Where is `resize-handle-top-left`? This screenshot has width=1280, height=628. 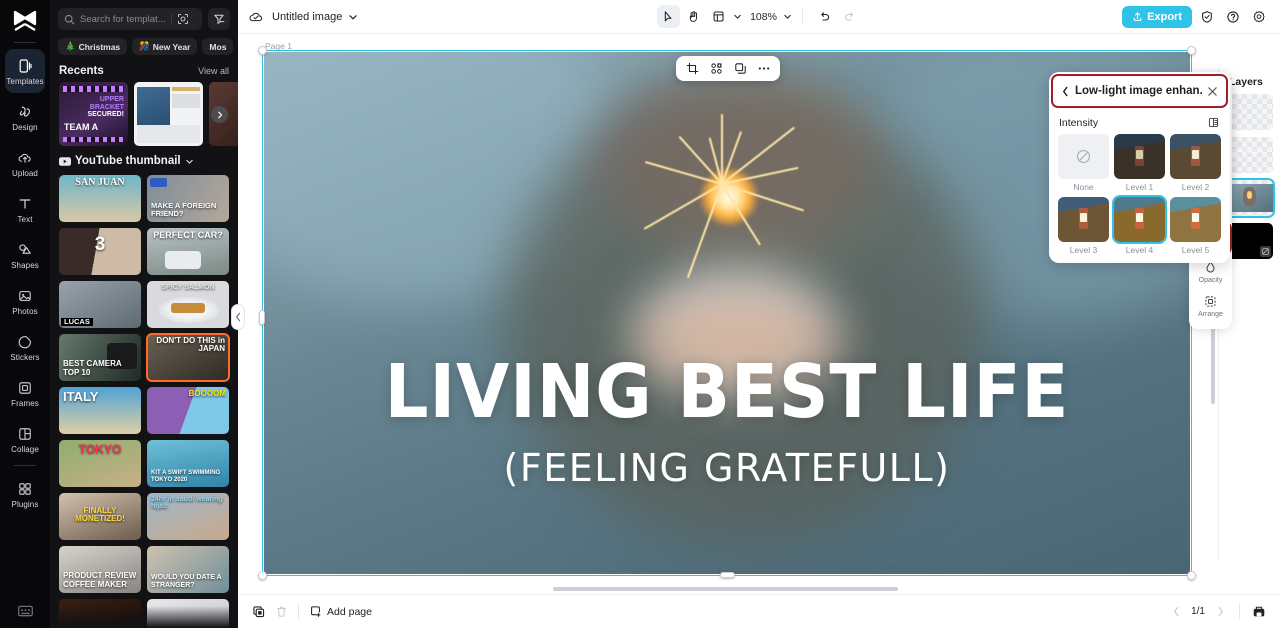 resize-handle-top-left is located at coordinates (262, 50).